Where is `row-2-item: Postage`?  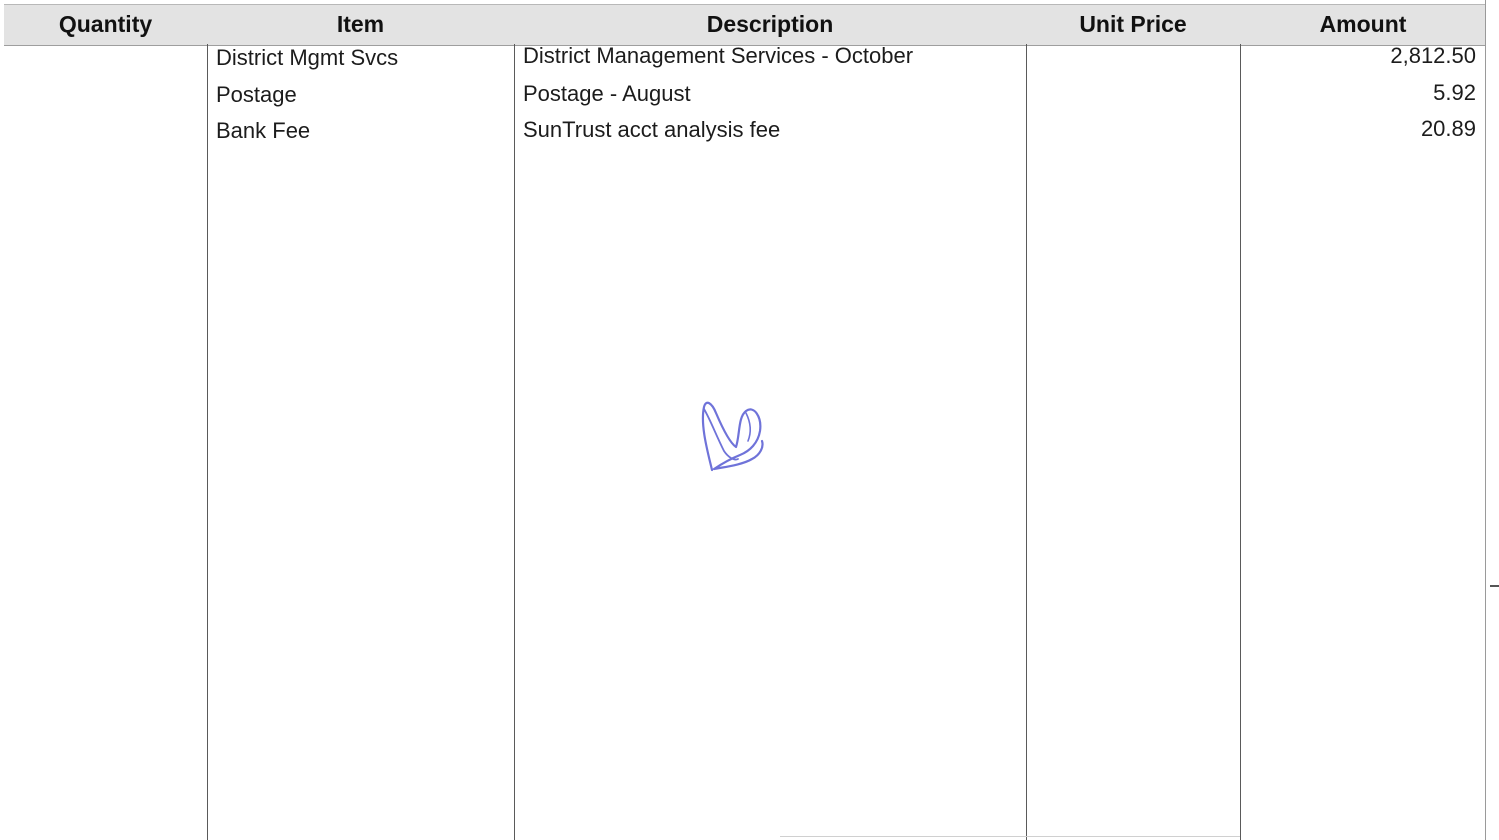 row-2-item: Postage is located at coordinates (256, 94).